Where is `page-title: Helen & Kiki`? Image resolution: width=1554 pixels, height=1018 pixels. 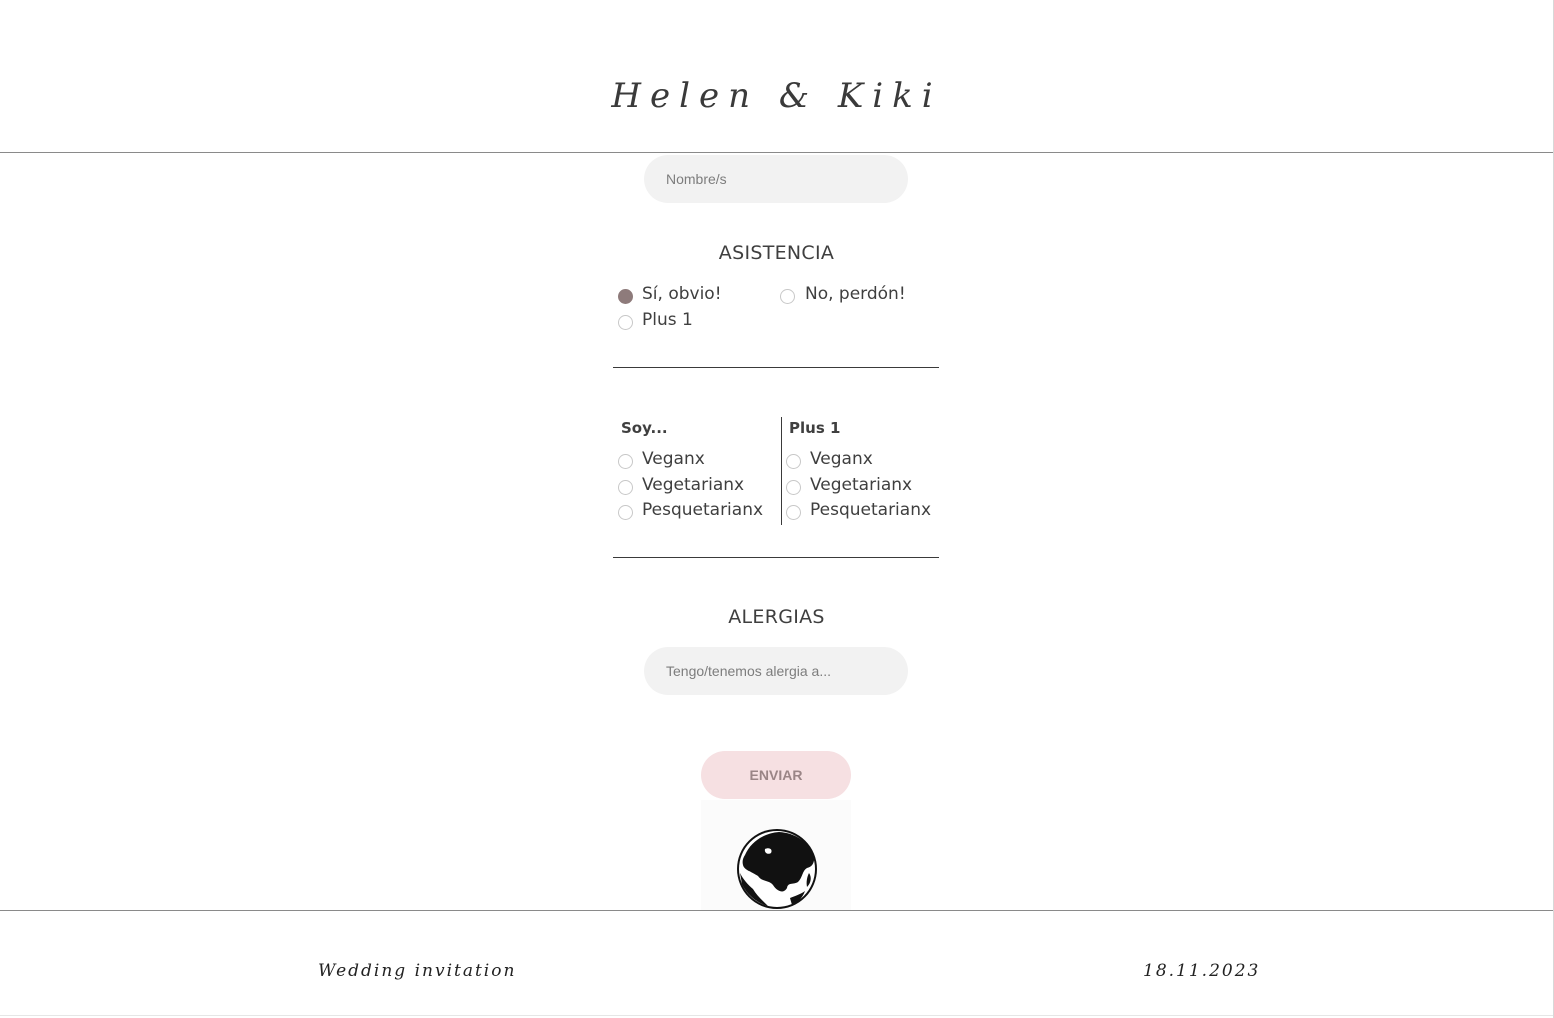
page-title: Helen & Kiki is located at coordinates (776, 96).